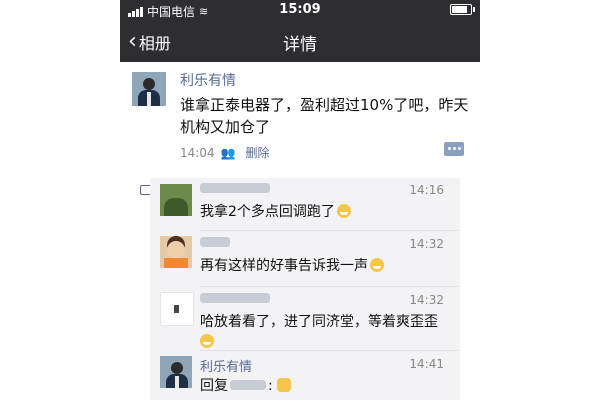 This screenshot has height=400, width=600. I want to click on reply-target-blurred, so click(248, 385).